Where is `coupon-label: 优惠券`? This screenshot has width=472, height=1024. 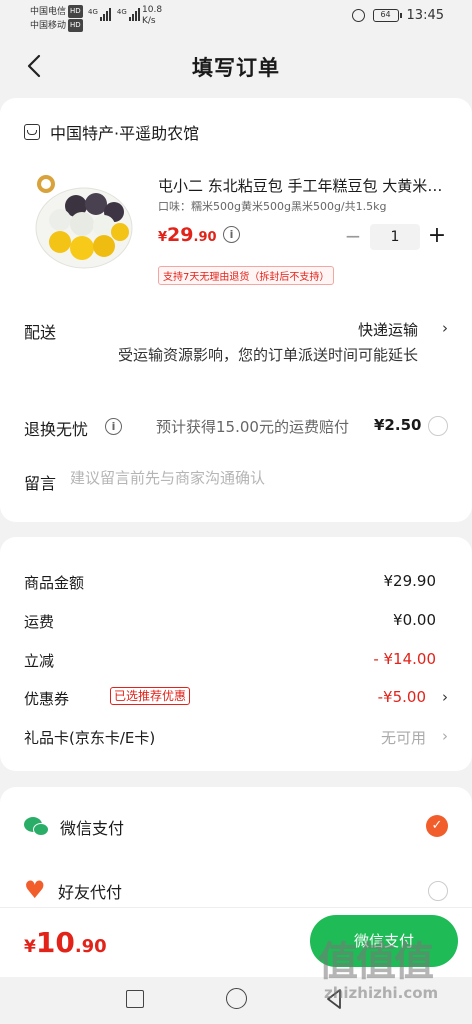
coupon-label: 优惠券 is located at coordinates (47, 699).